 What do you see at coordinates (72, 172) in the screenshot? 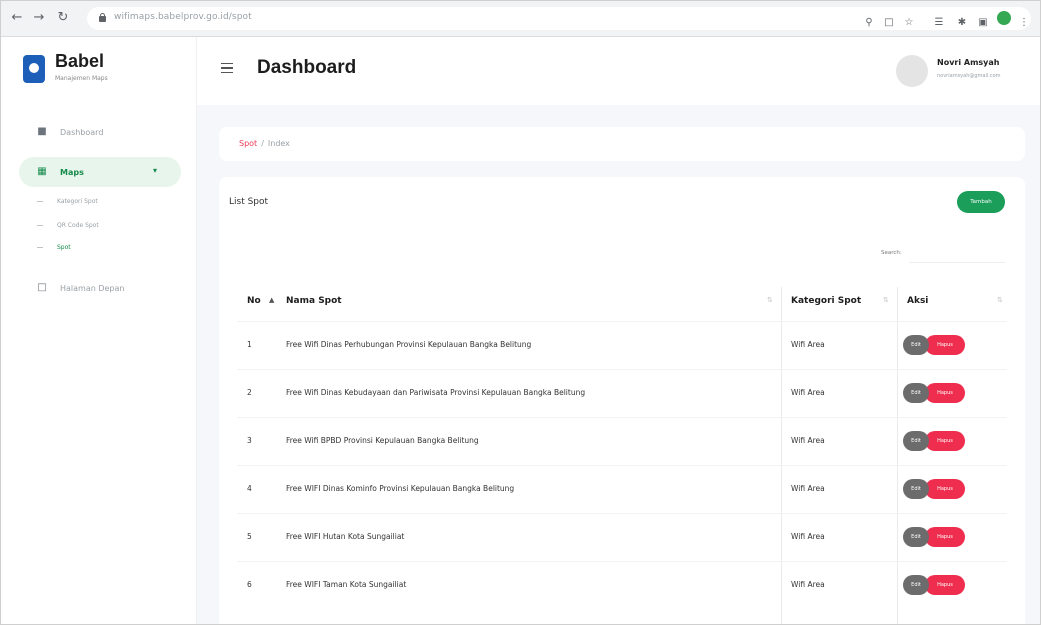
I see `sidebar-item-label: Maps` at bounding box center [72, 172].